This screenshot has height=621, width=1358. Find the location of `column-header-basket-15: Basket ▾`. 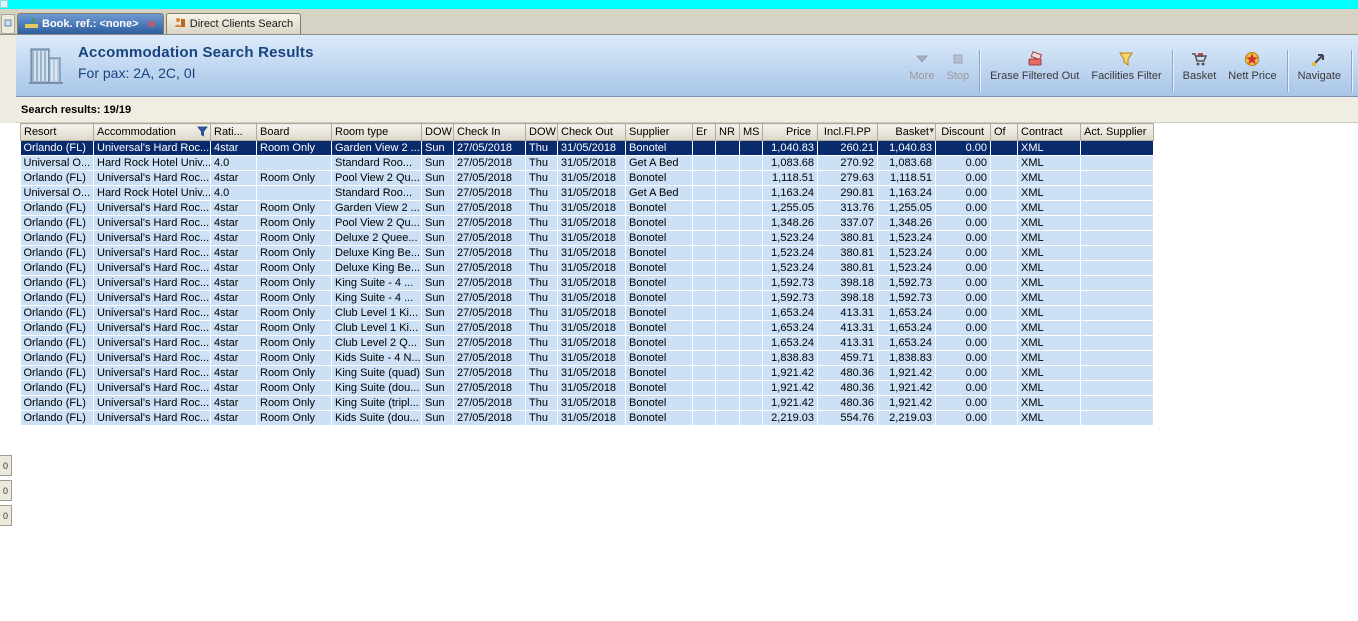

column-header-basket-15: Basket ▾ is located at coordinates (906, 132).